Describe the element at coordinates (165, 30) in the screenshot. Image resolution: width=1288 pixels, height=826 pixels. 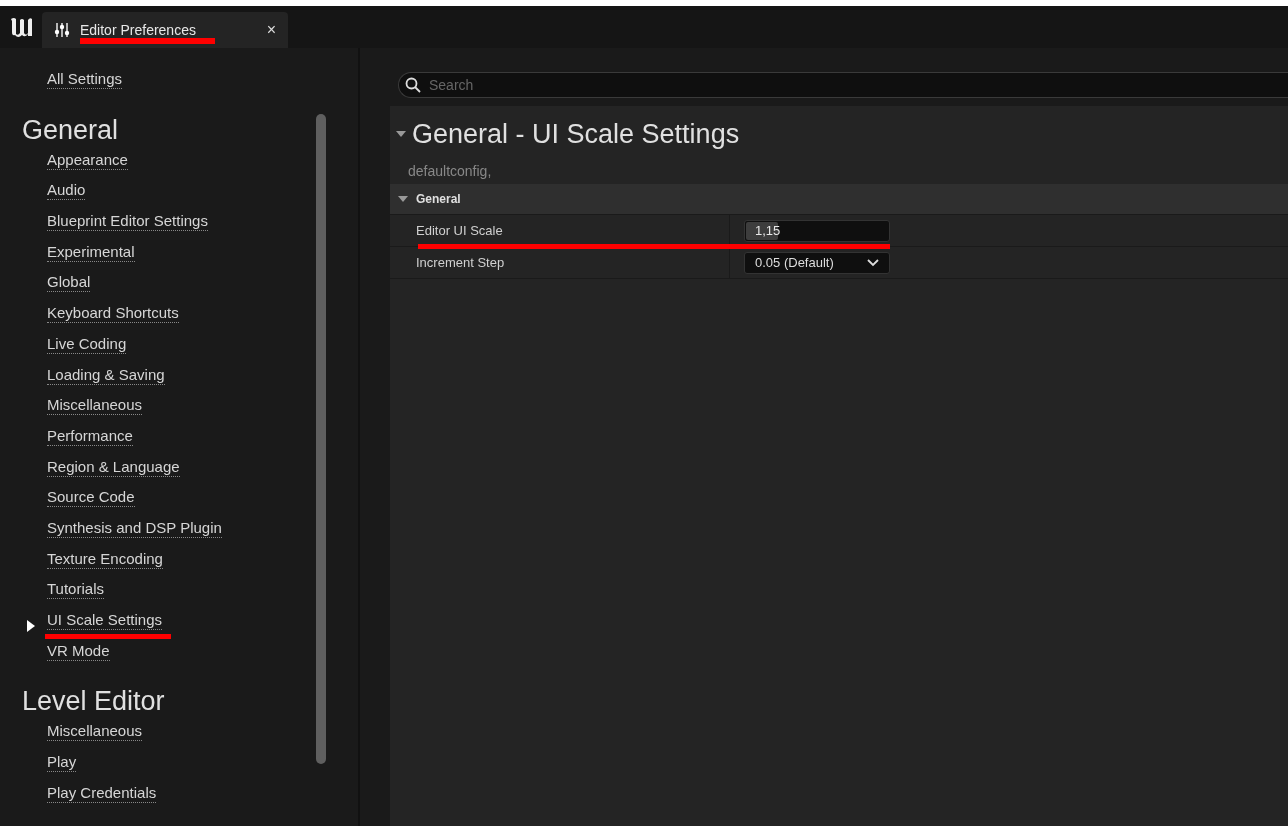
I see `editor-preferences-tab: Editor Preferences ×` at that location.